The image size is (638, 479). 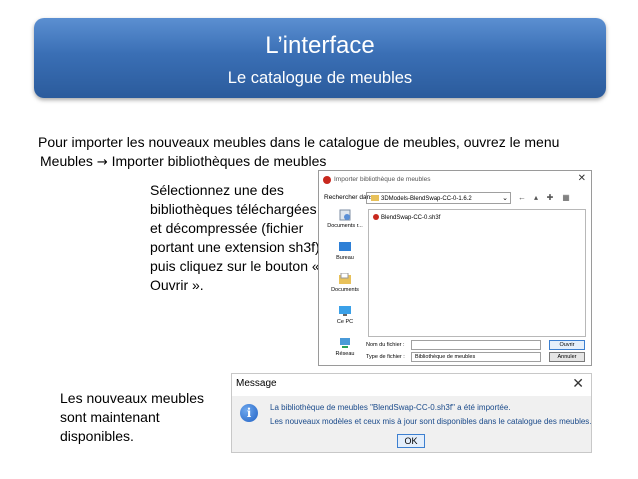 I want to click on menu-item-name: Importer bibliothèques de meubles, so click(x=219, y=161).